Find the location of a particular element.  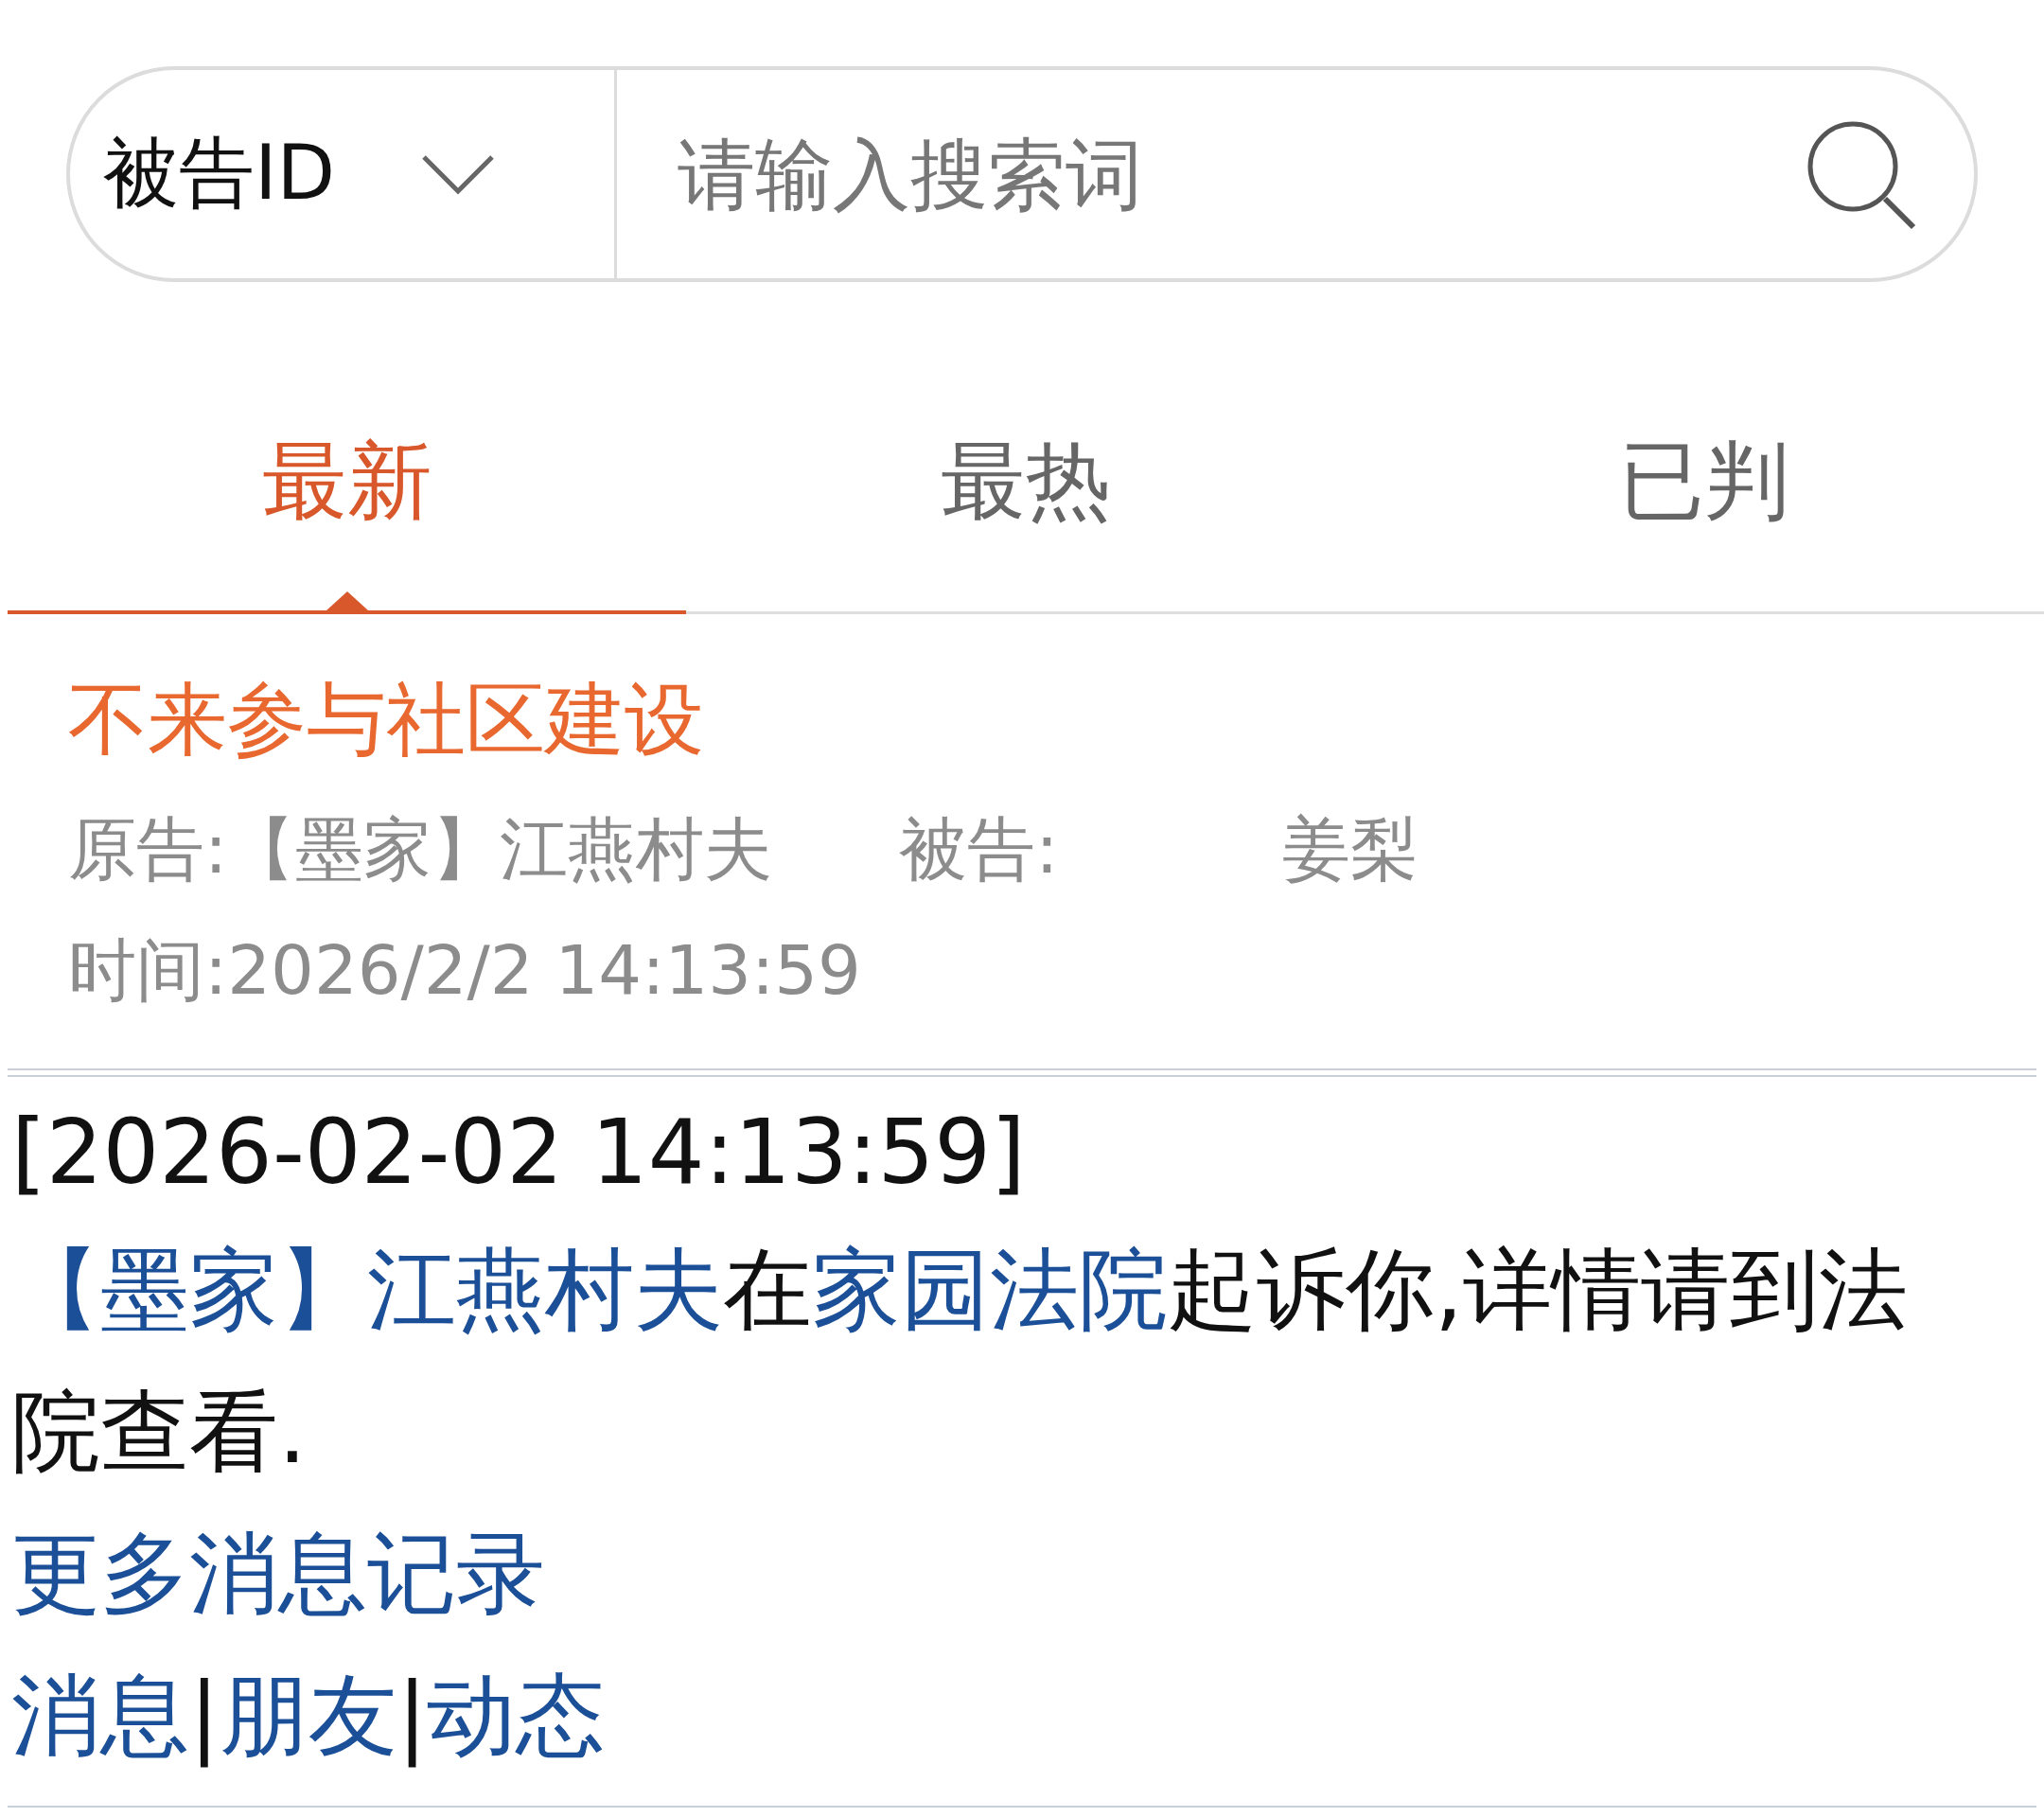

message-timestamp: [2026-02-02 14:13:59] is located at coordinates (519, 1153).